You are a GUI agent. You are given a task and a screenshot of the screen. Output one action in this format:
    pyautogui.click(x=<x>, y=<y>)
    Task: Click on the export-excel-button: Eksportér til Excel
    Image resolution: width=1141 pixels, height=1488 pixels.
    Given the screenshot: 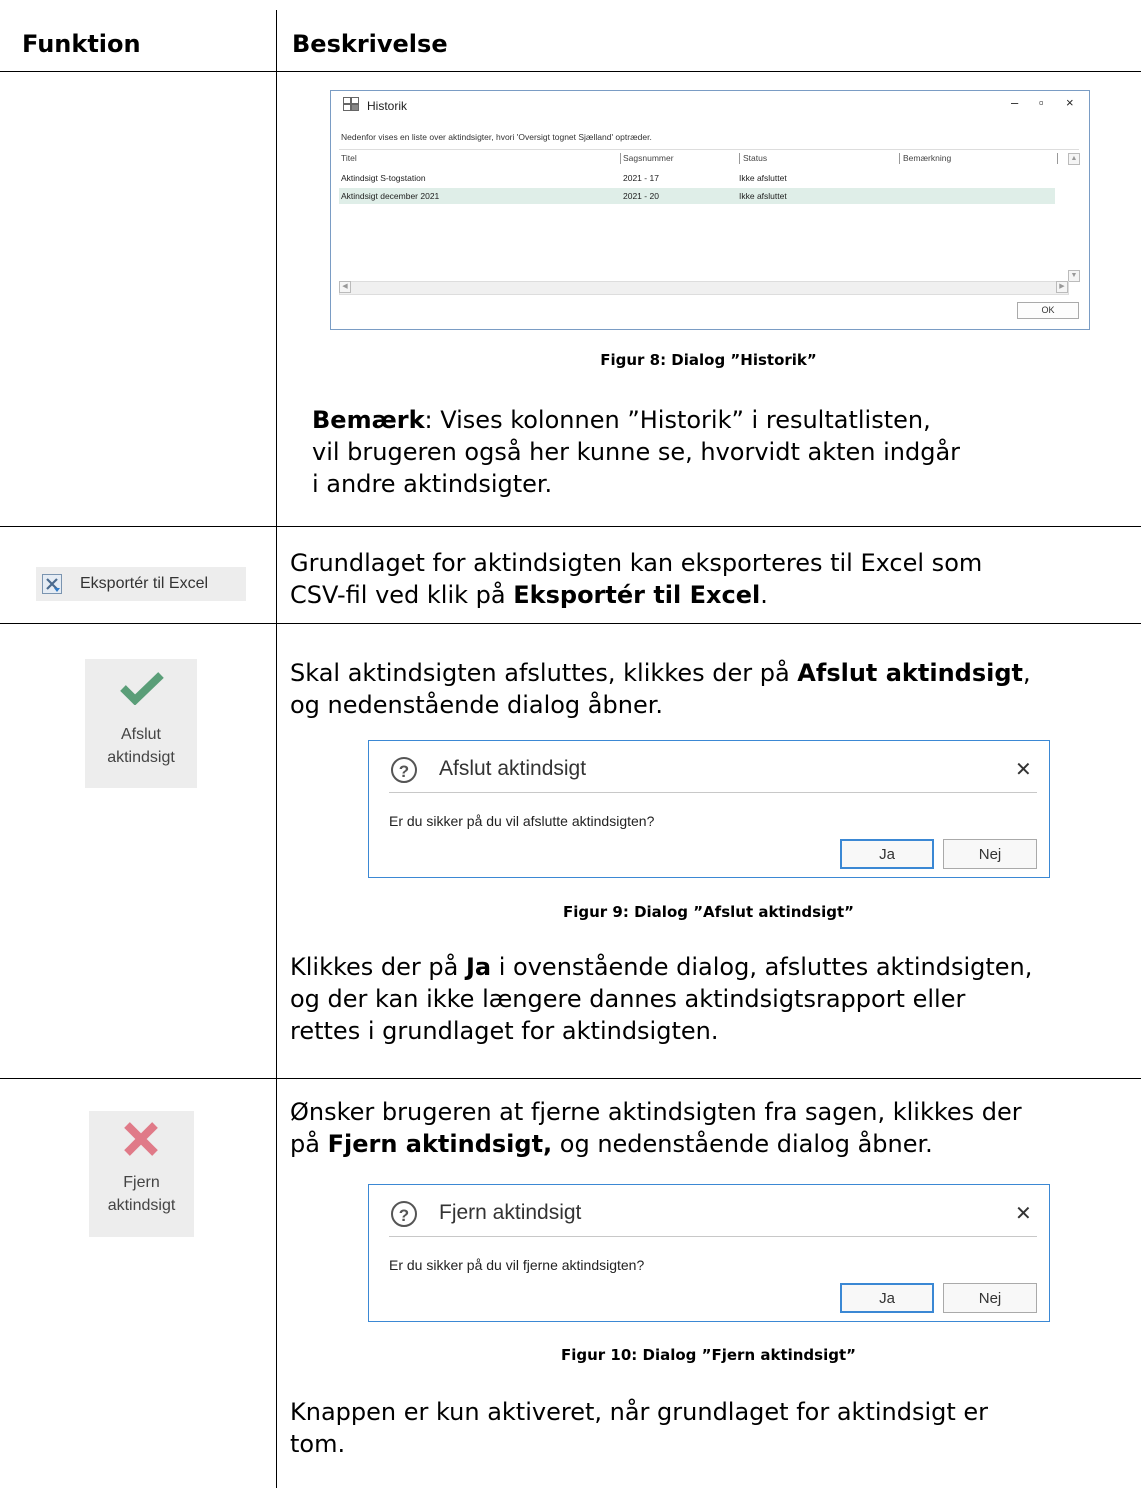 What is the action you would take?
    pyautogui.click(x=141, y=584)
    